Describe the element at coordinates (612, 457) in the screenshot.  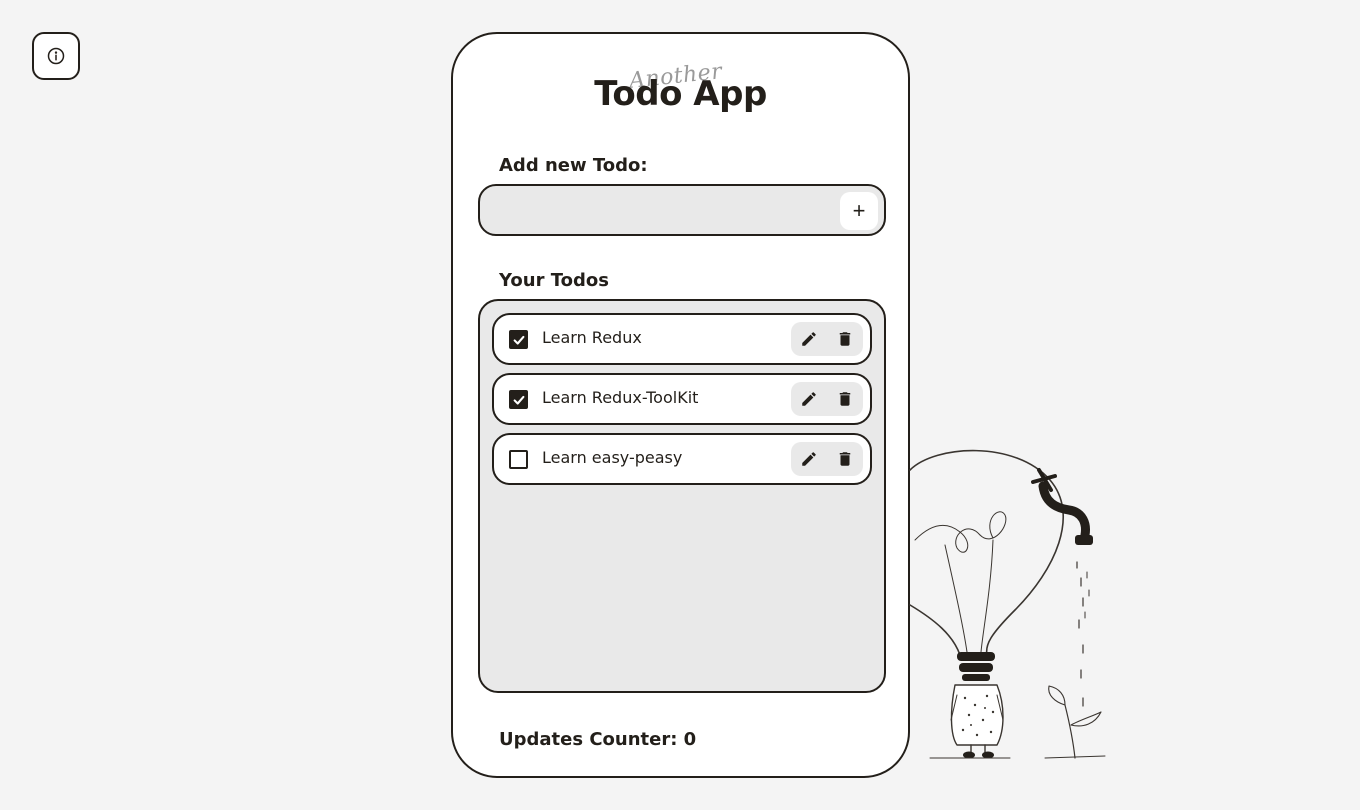
I see `todo-text: Learn easy-peasy` at that location.